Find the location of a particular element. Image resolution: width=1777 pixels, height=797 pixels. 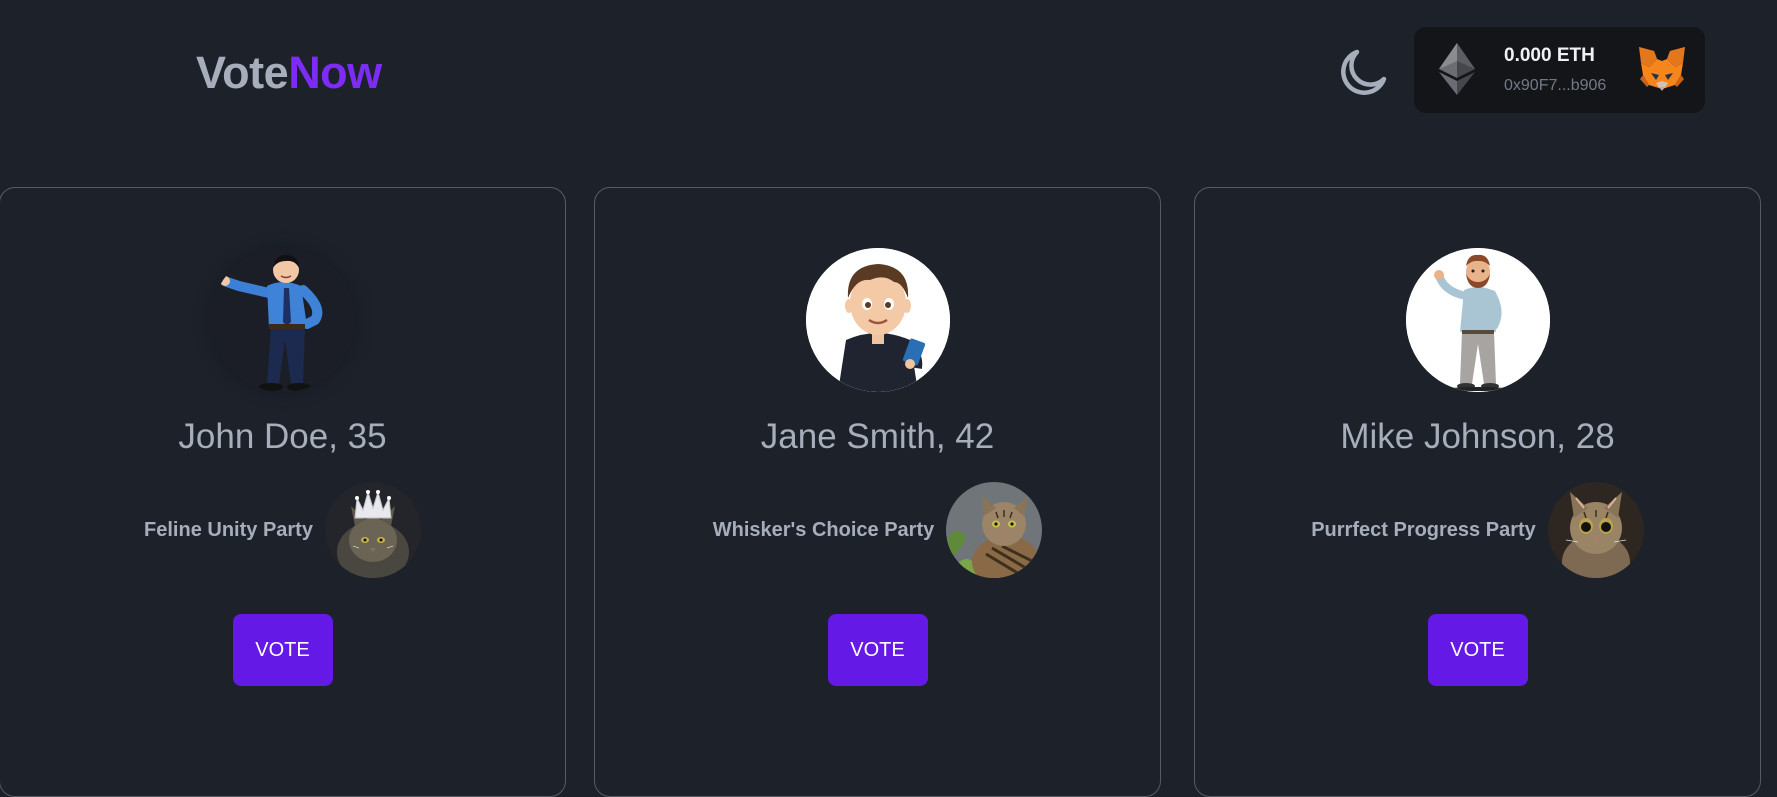

party-info: Feline Unity Party is located at coordinates (282, 530).